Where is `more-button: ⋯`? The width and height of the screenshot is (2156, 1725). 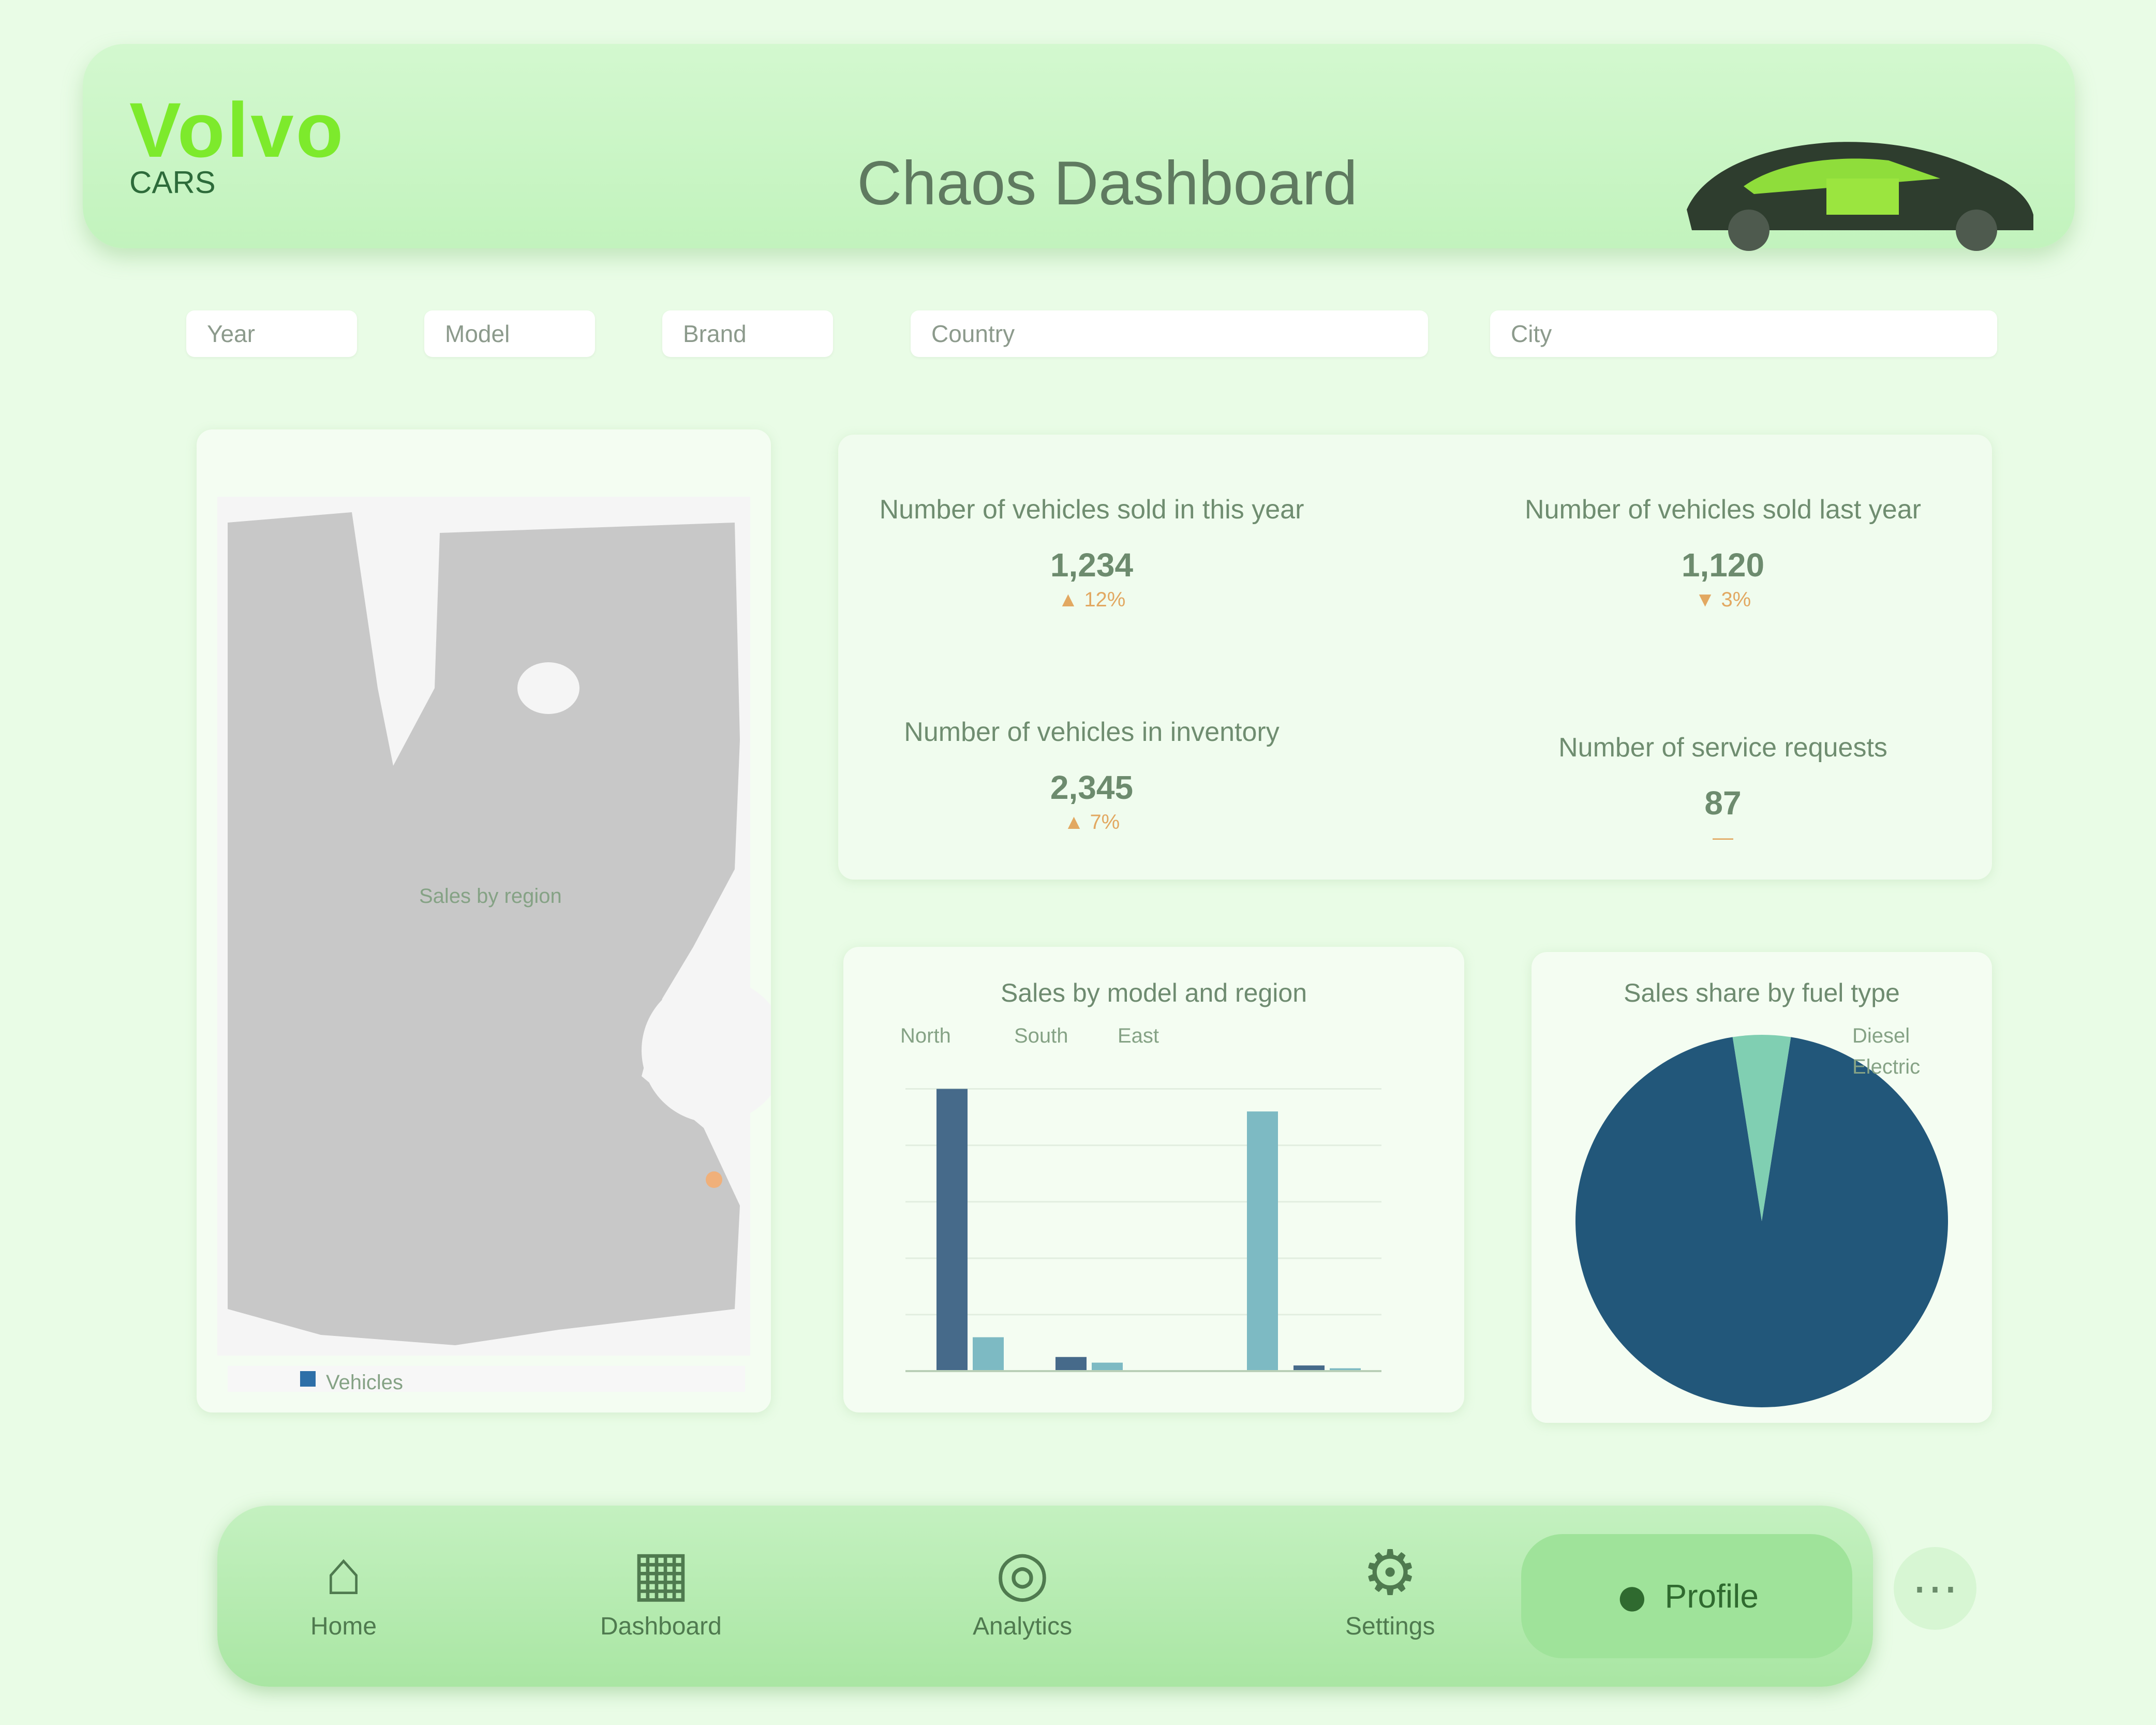
more-button: ⋯ is located at coordinates (1935, 1588).